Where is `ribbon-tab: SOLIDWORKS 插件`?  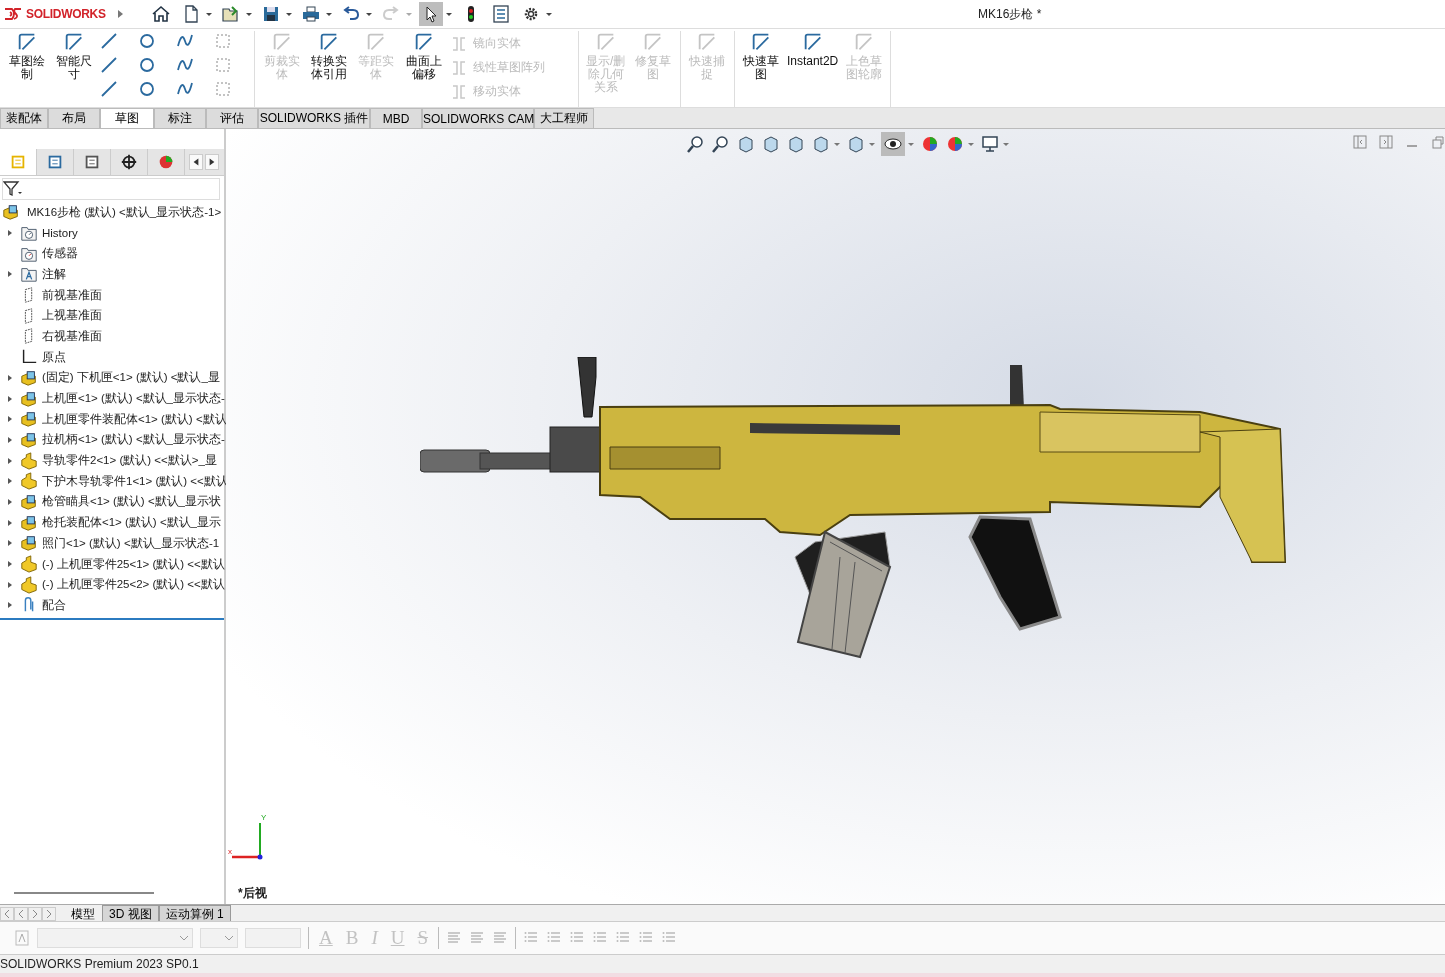 ribbon-tab: SOLIDWORKS 插件 is located at coordinates (314, 118).